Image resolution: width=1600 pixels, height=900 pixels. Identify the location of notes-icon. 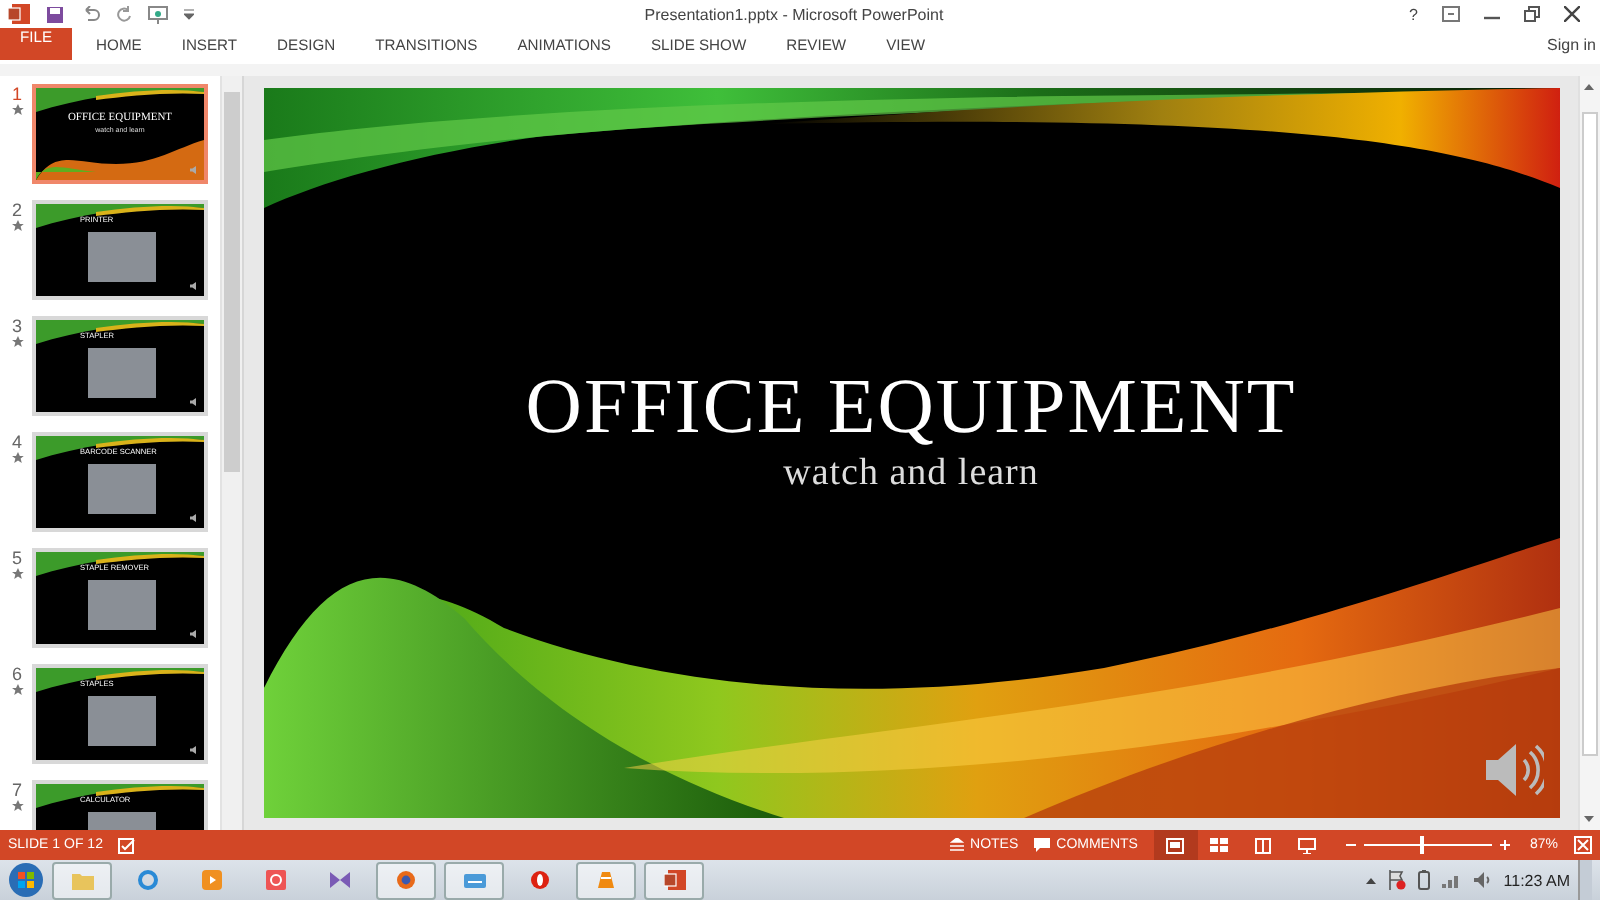
(957, 845).